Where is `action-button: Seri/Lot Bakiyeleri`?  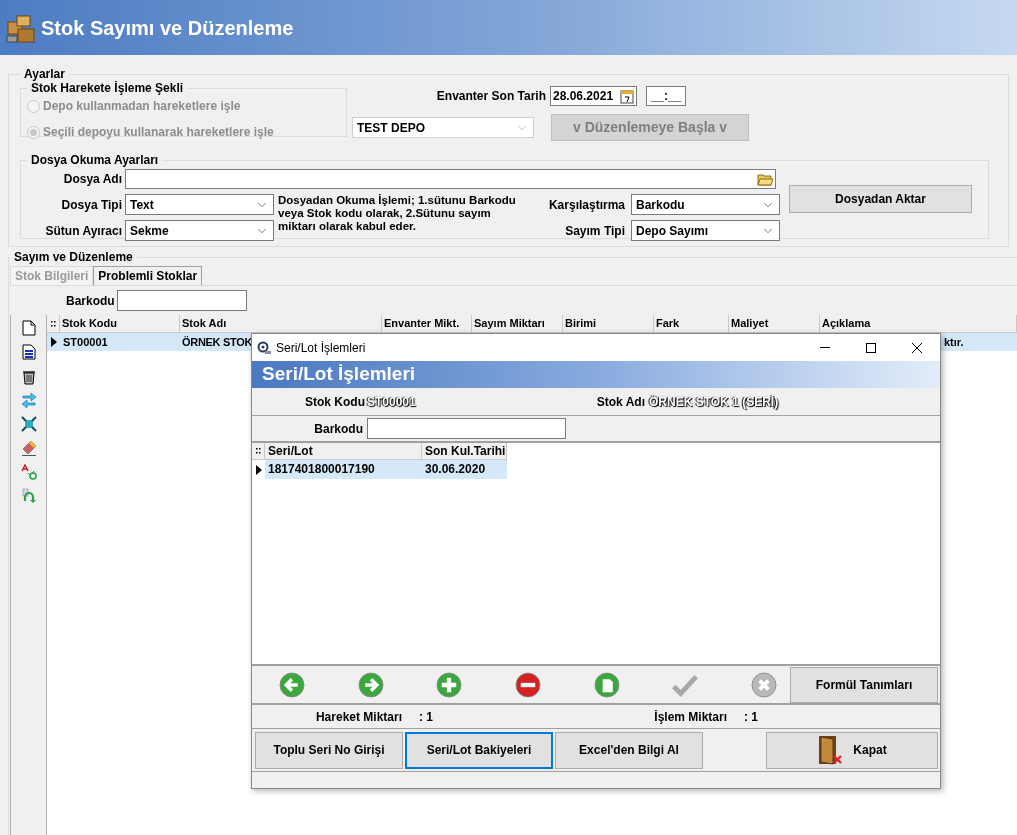 action-button: Seri/Lot Bakiyeleri is located at coordinates (479, 750).